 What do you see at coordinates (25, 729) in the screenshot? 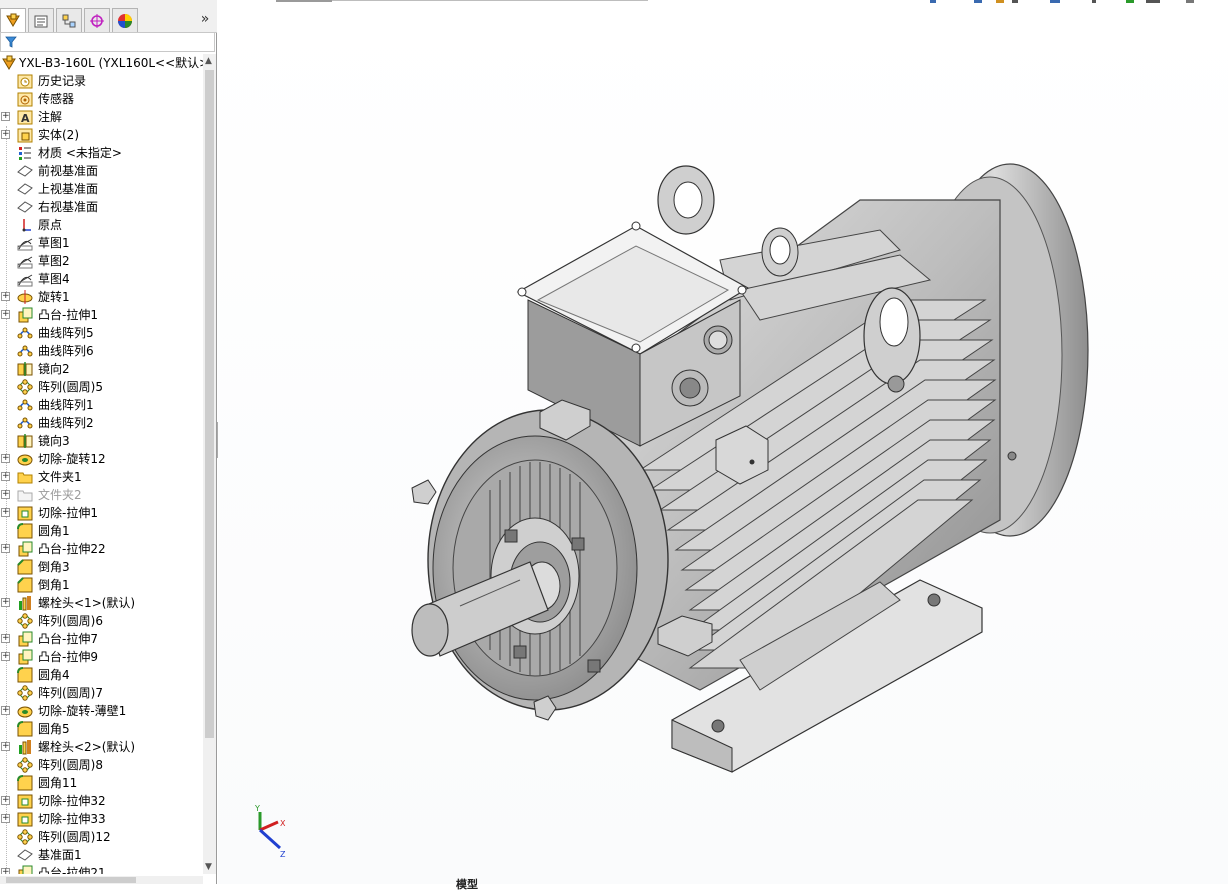
I see `fillet-icon` at bounding box center [25, 729].